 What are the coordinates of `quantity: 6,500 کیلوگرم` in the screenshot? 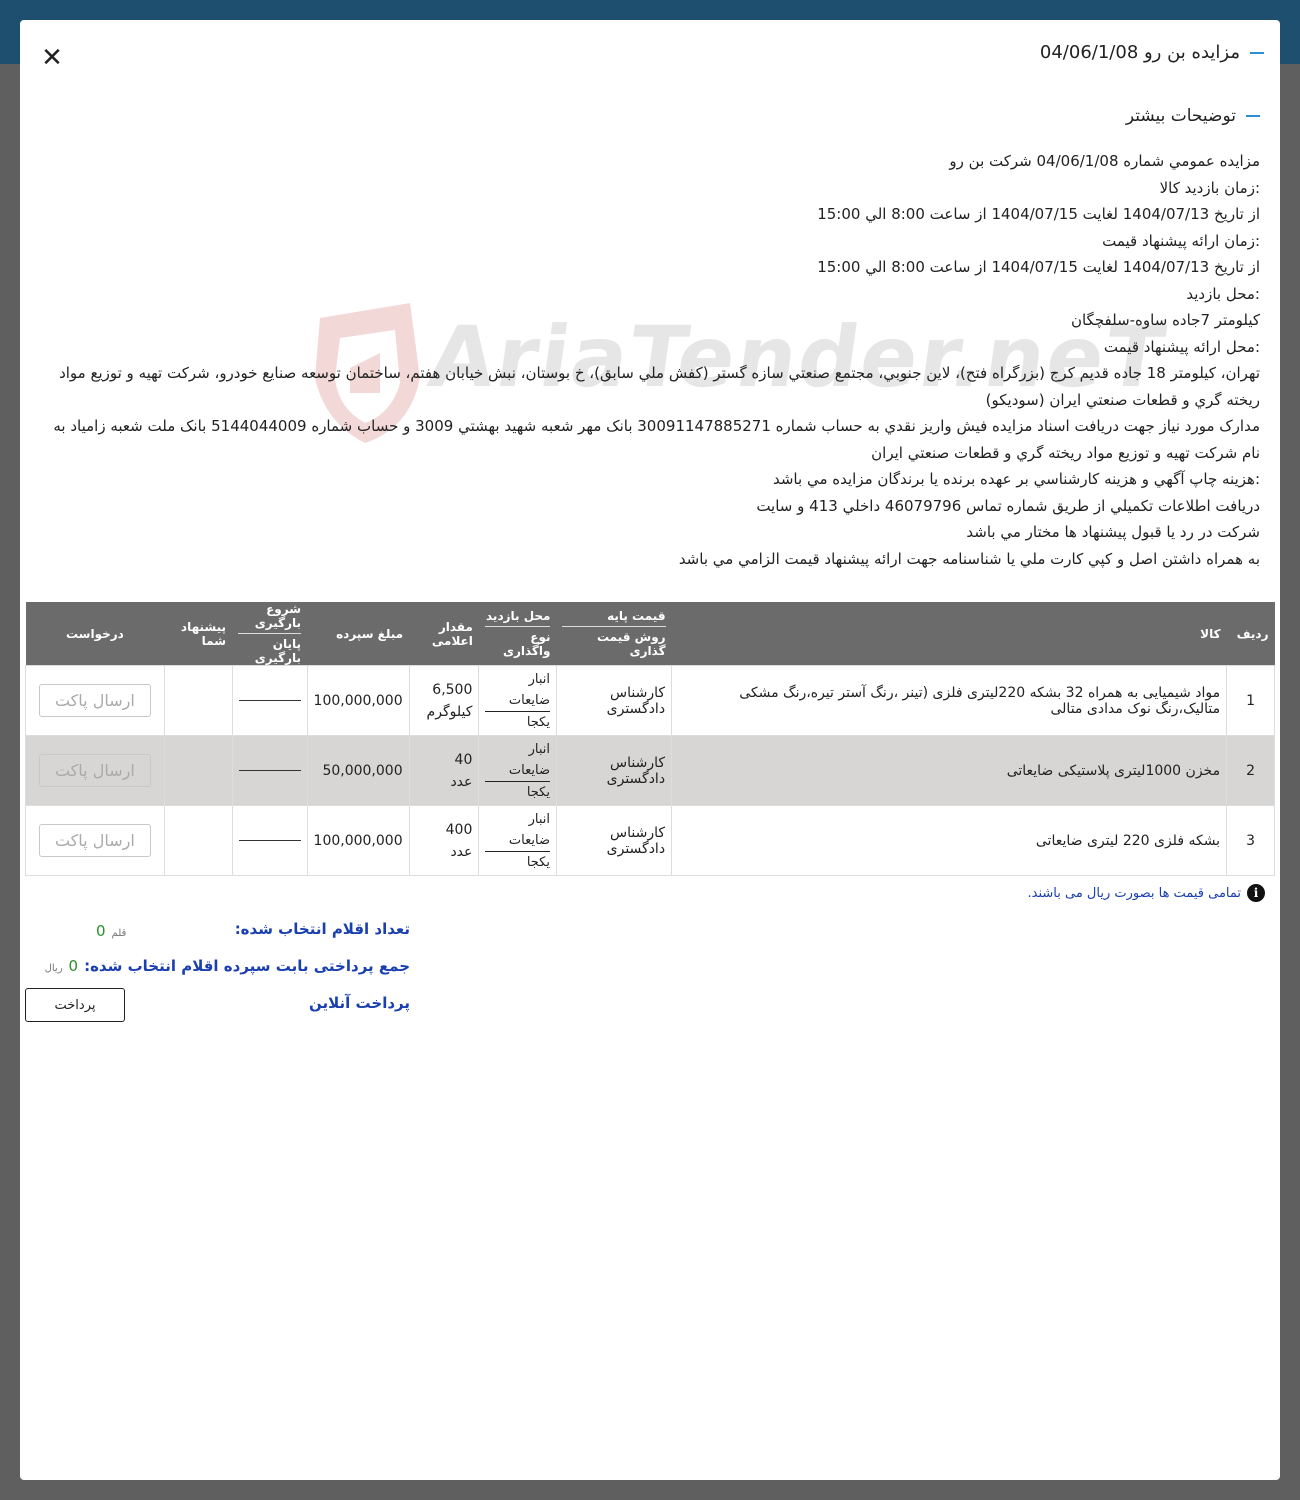 It's located at (444, 700).